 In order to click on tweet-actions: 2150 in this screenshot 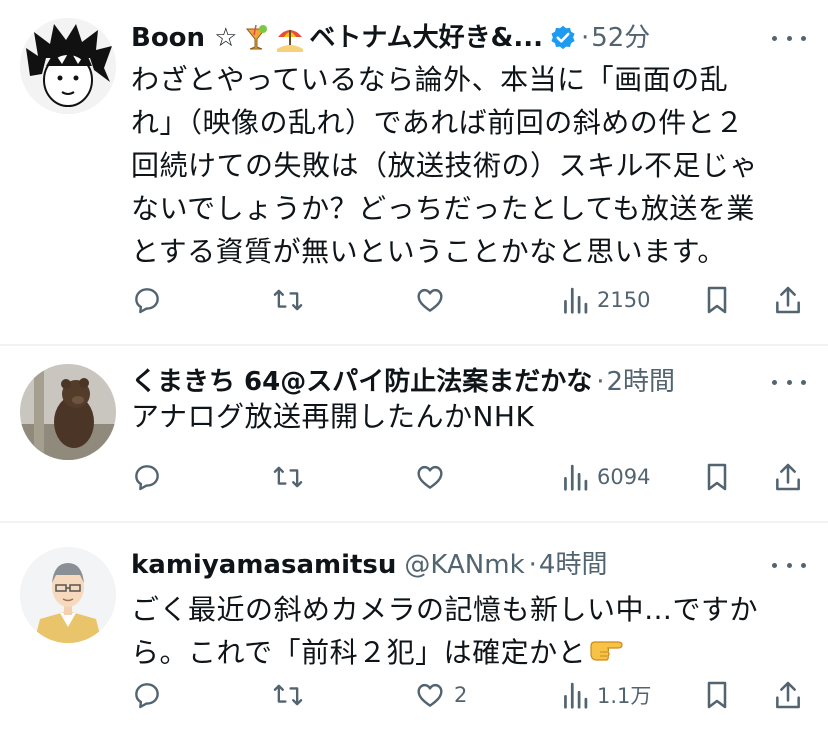, I will do `click(469, 300)`.